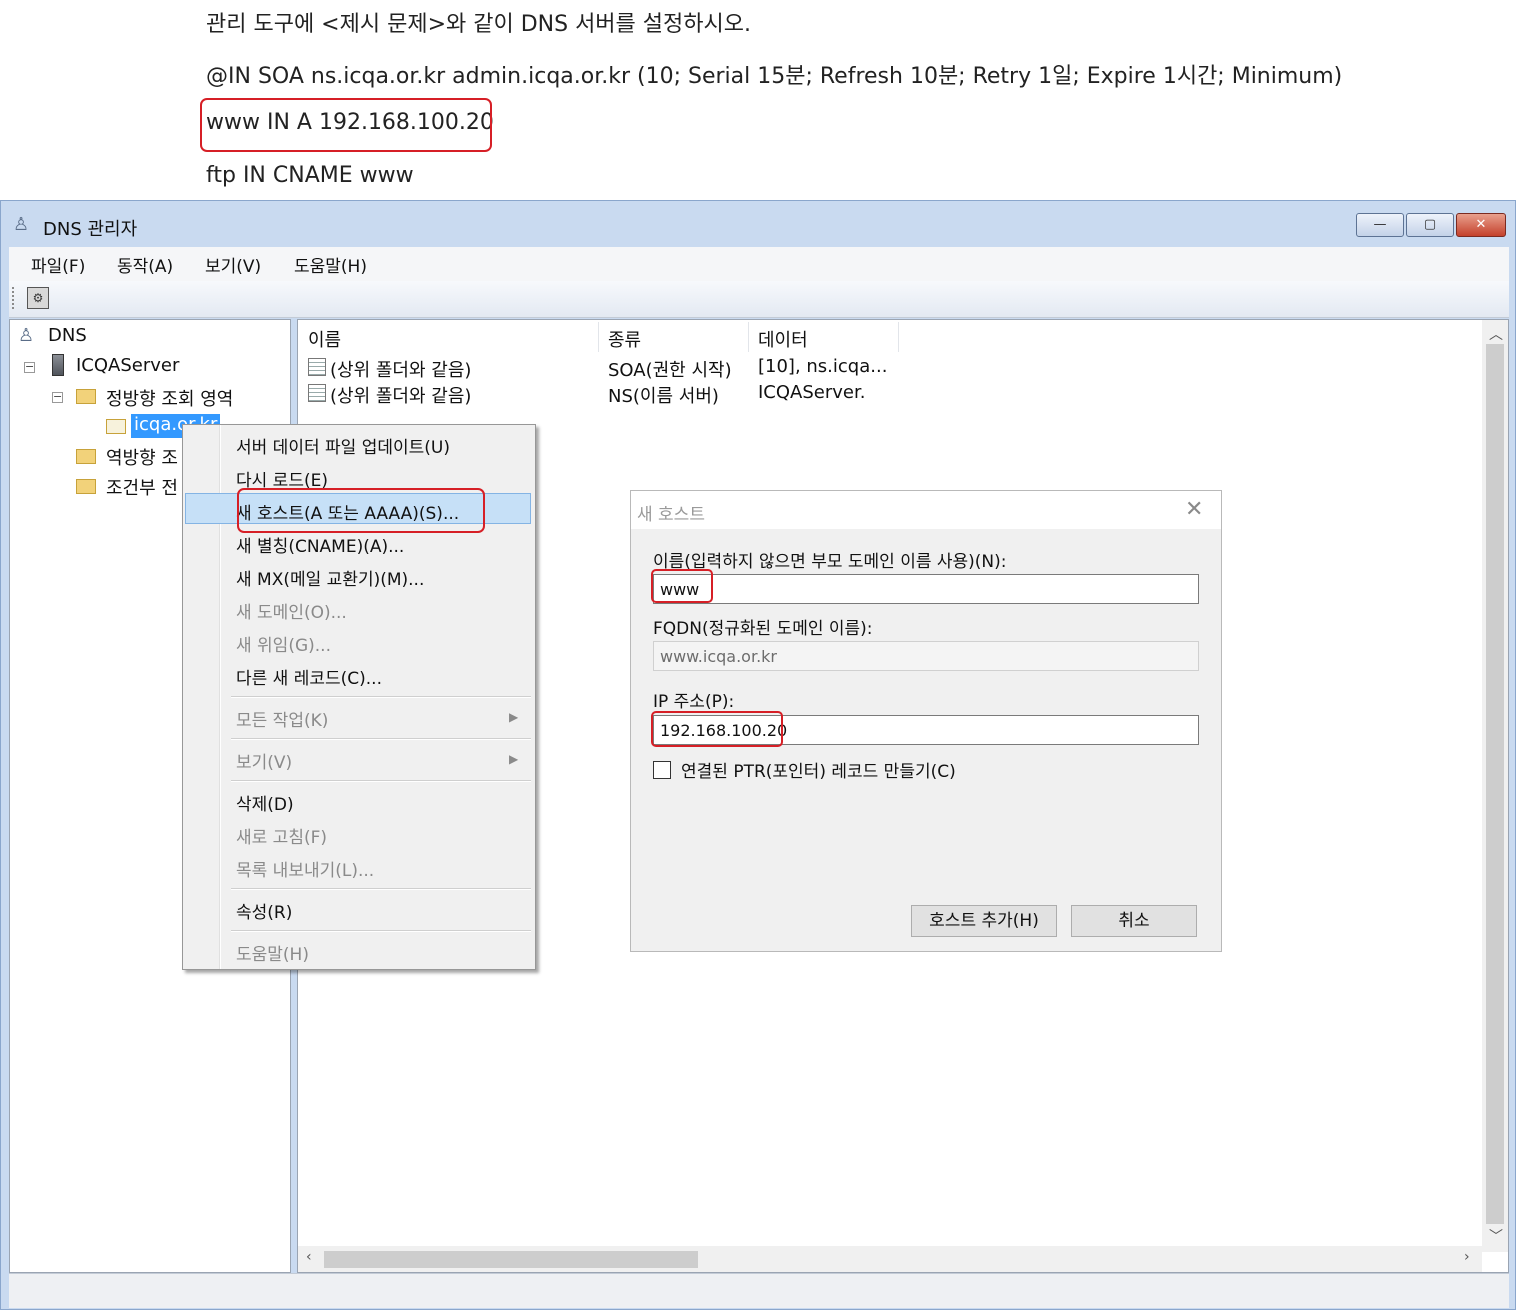 This screenshot has height=1311, width=1518. Describe the element at coordinates (926, 510) in the screenshot. I see `dialog-title-bar: 새 호스트 ✕` at that location.